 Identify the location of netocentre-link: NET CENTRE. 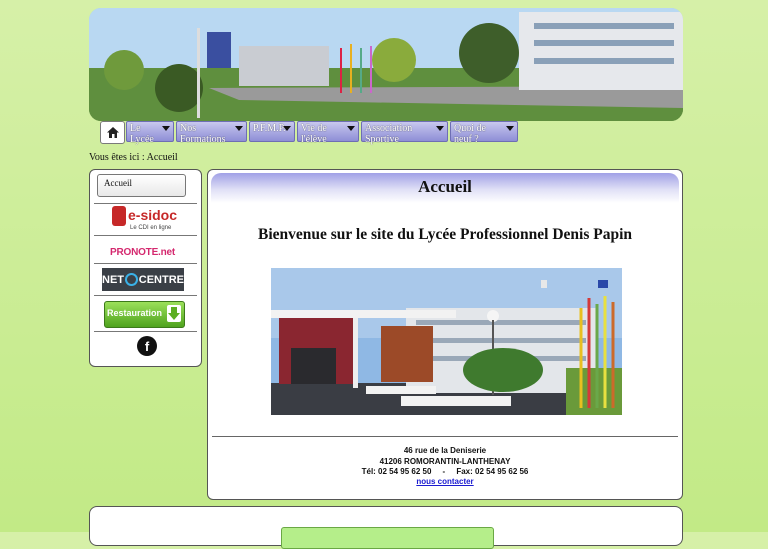
(143, 279).